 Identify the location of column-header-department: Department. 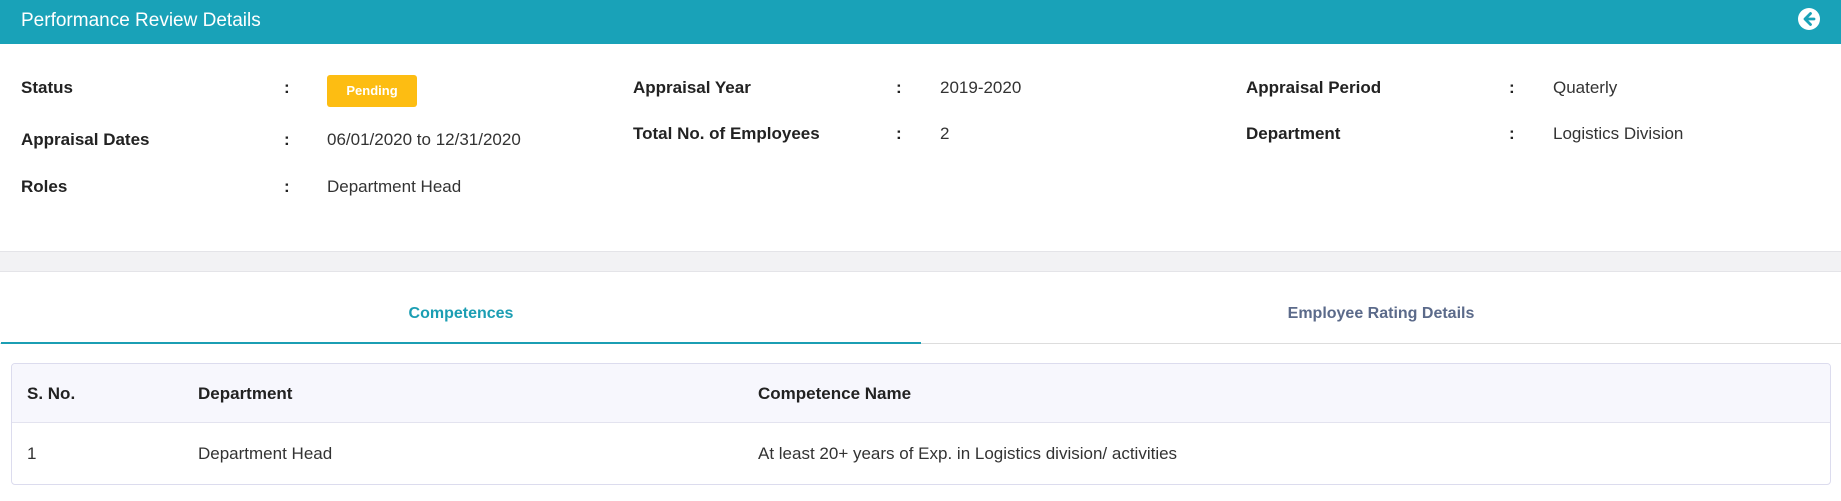
(245, 393).